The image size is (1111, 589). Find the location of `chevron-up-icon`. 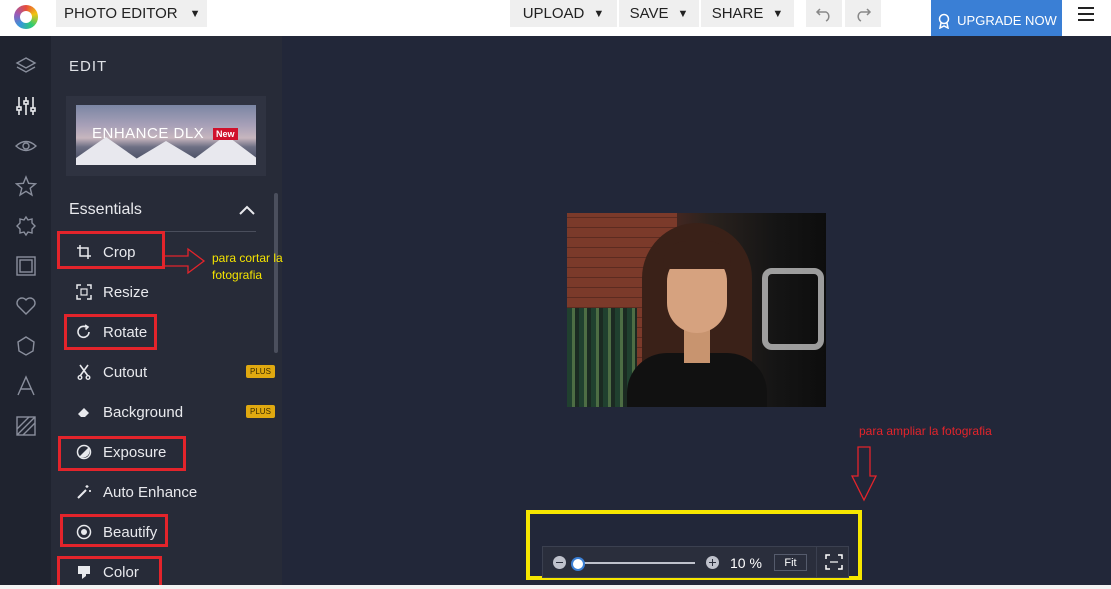

chevron-up-icon is located at coordinates (247, 210).